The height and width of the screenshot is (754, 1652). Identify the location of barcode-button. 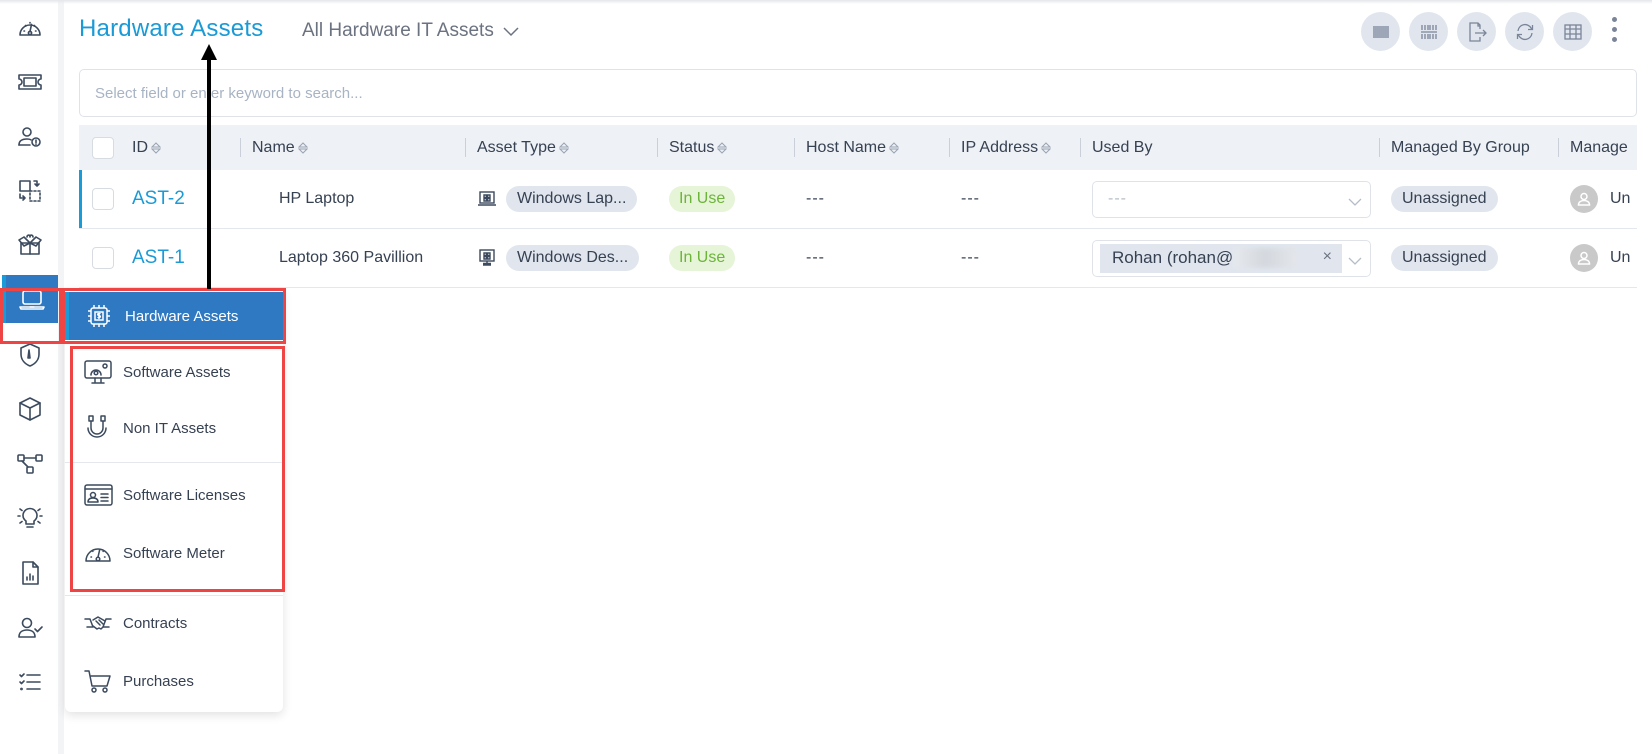
(1380, 31).